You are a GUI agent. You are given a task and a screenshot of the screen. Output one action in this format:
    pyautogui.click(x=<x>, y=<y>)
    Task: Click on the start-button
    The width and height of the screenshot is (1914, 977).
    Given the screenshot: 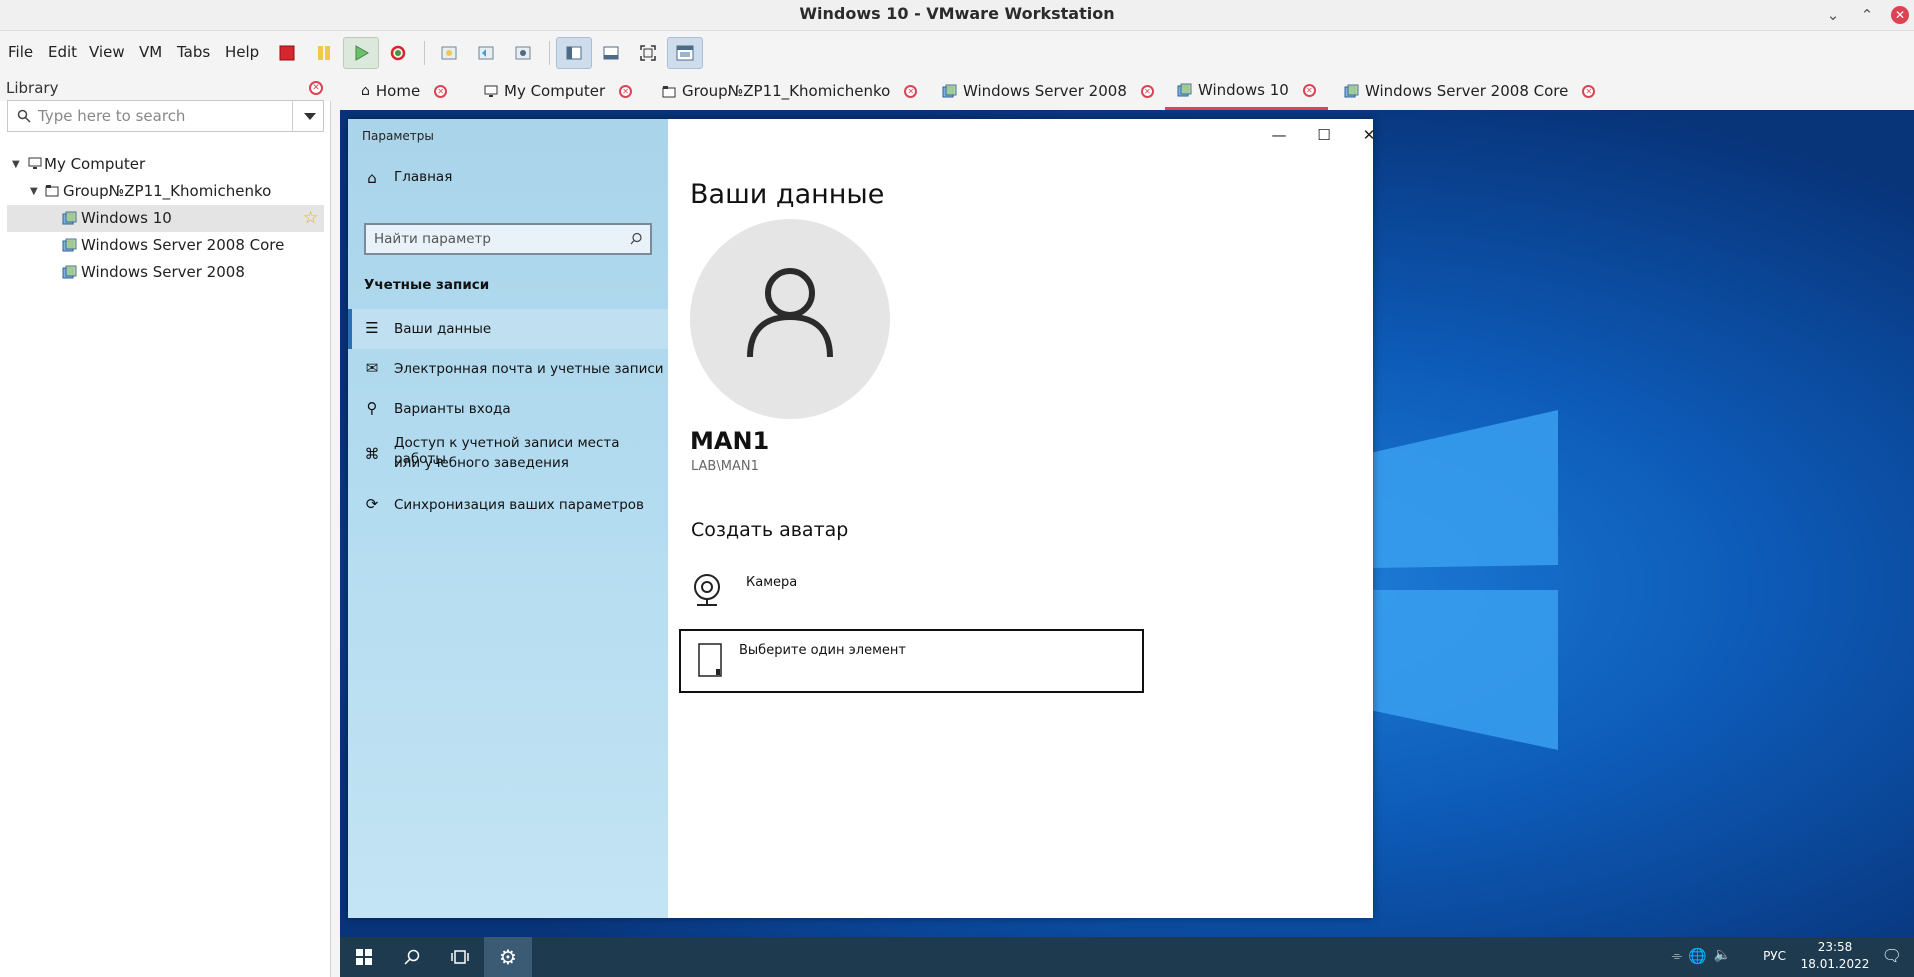 What is the action you would take?
    pyautogui.click(x=364, y=957)
    